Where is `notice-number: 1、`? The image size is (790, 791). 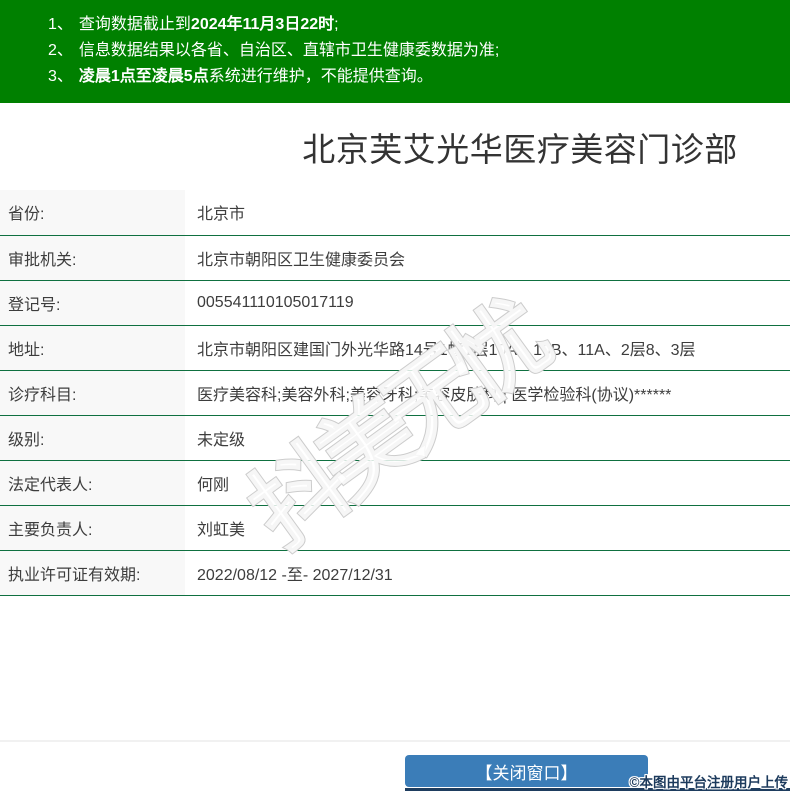
notice-number: 1、 is located at coordinates (60, 24).